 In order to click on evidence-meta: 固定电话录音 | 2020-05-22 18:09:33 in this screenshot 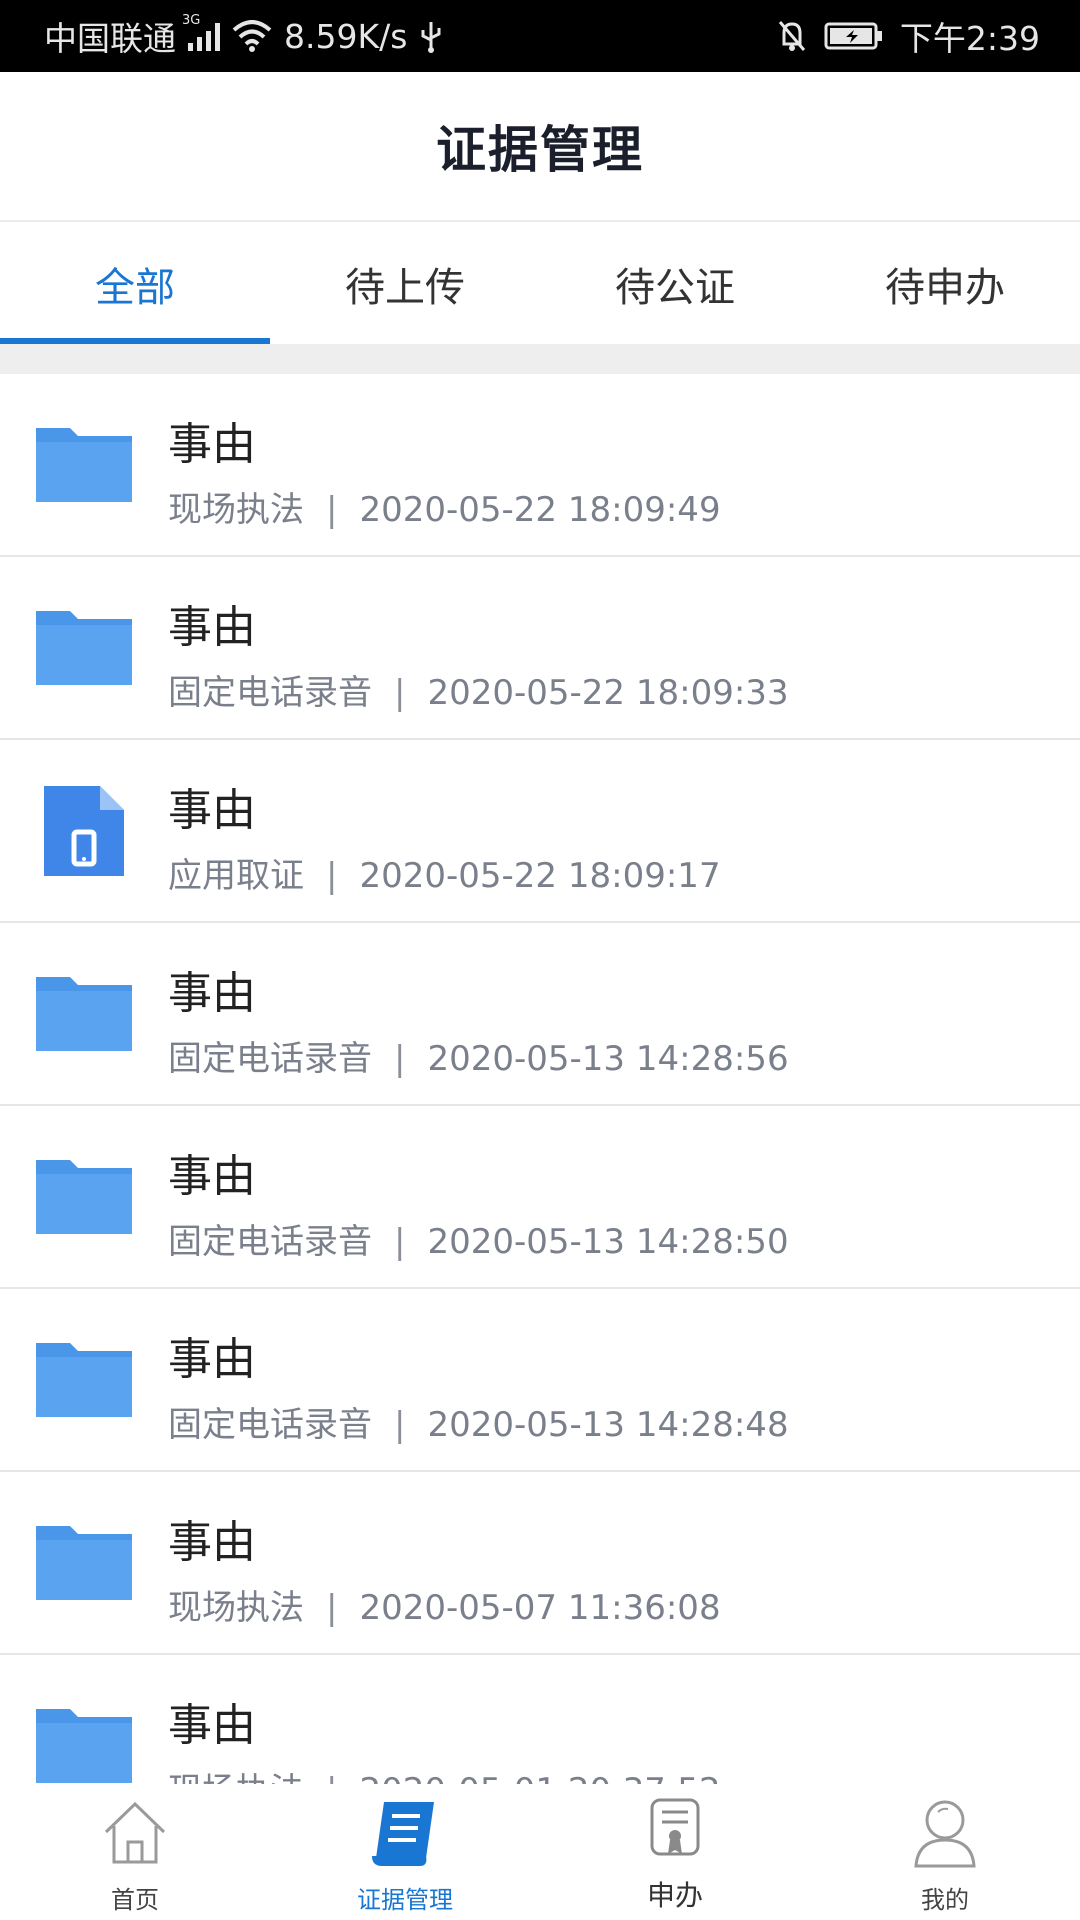, I will do `click(478, 689)`.